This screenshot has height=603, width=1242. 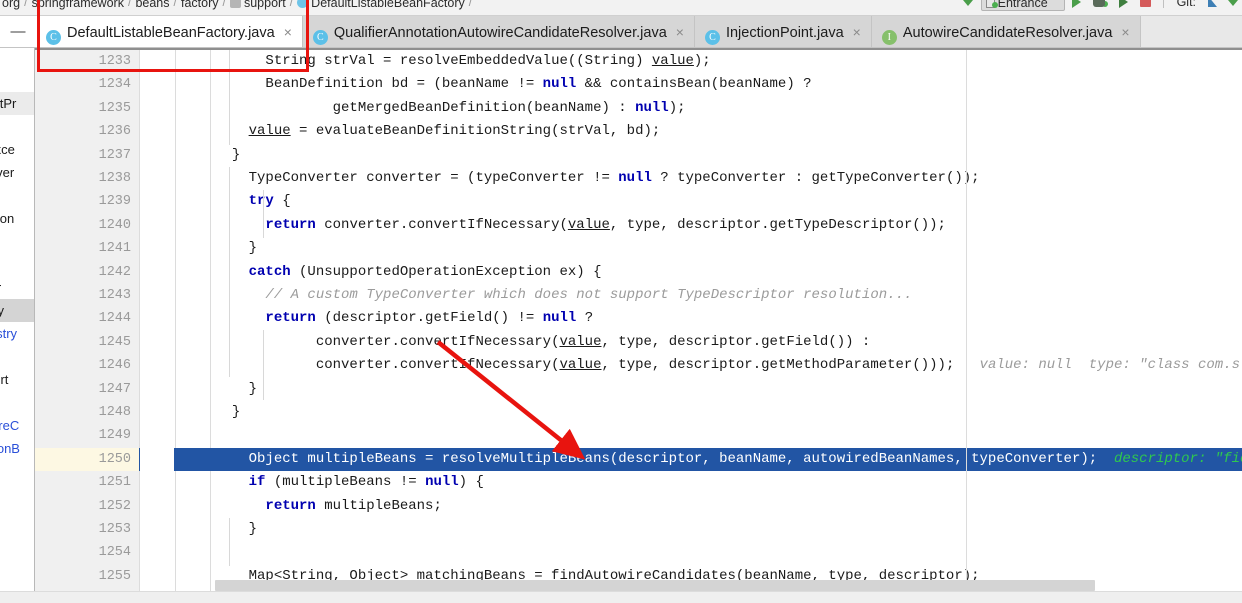 I want to click on line-number: 1236, so click(x=83, y=131).